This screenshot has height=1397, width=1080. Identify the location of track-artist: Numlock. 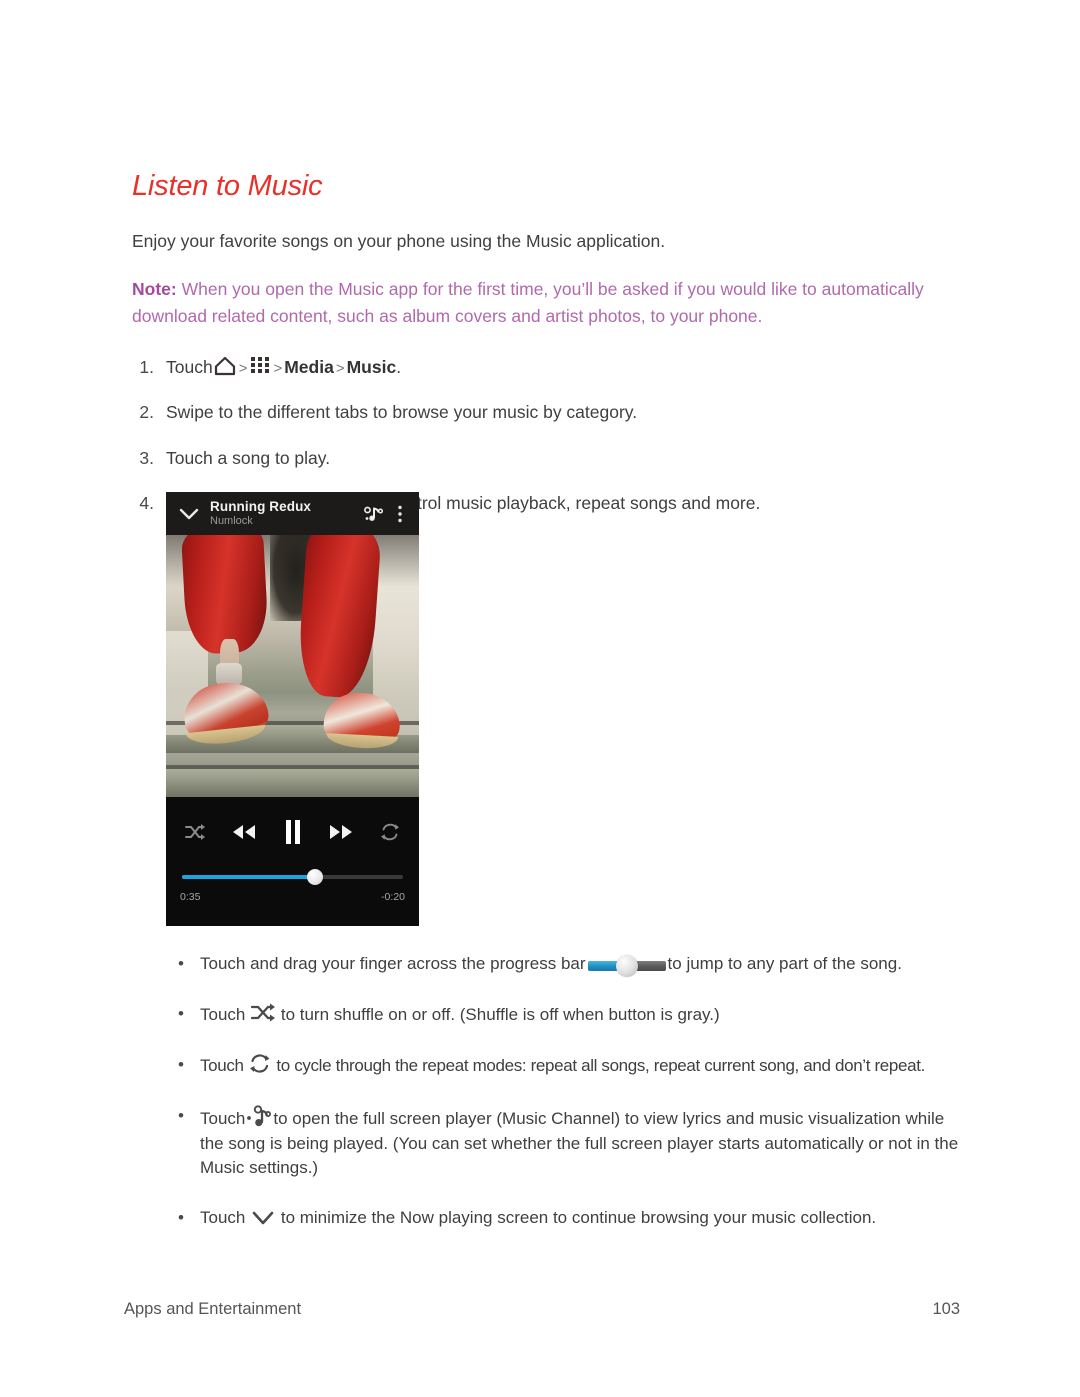
(231, 521).